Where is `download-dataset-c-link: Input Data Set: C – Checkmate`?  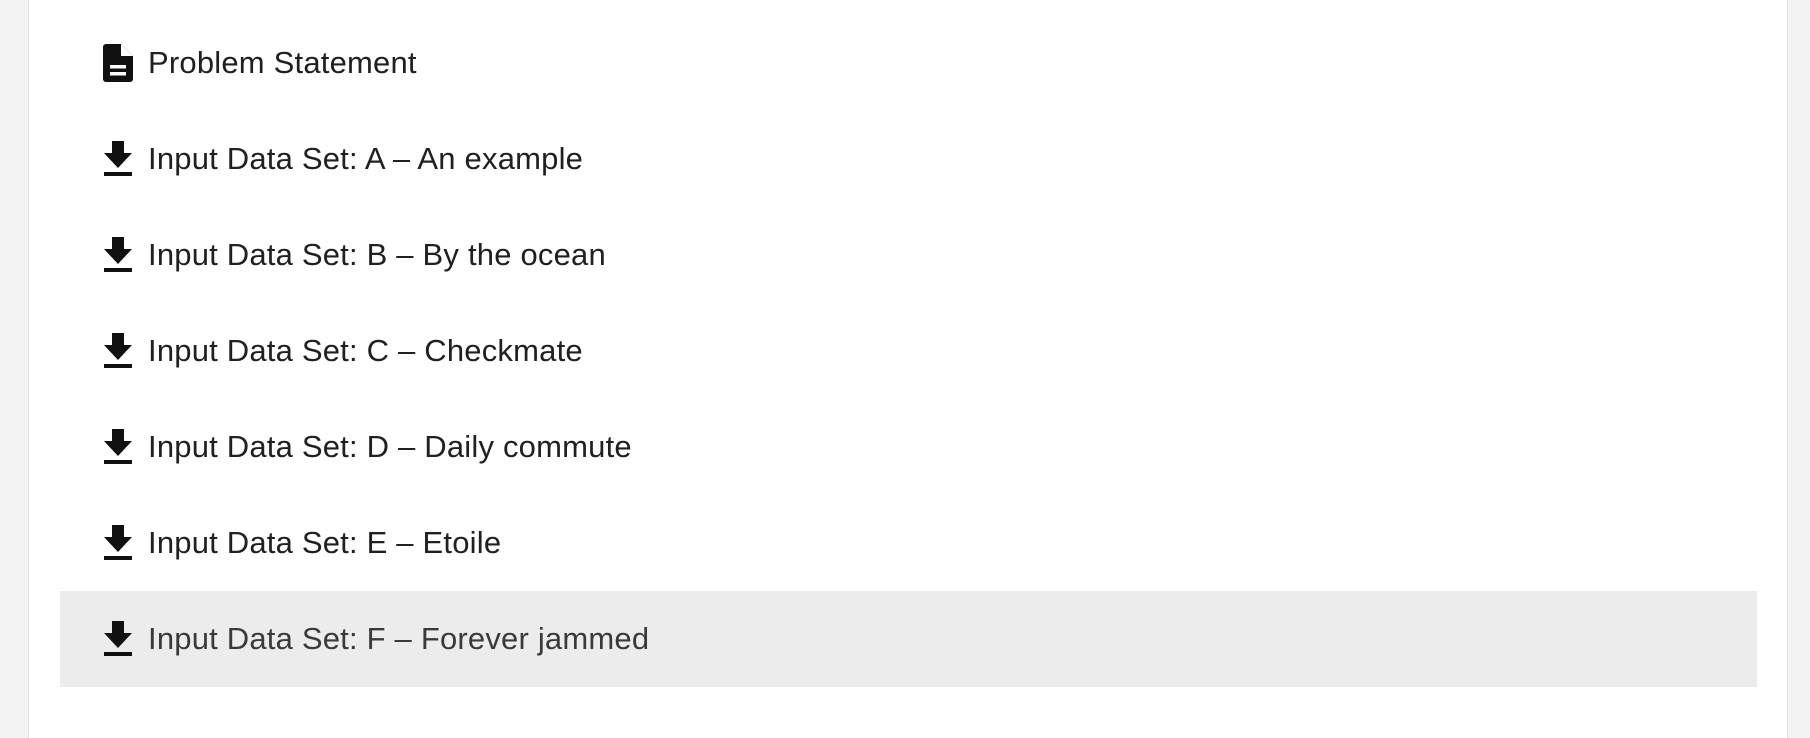
download-dataset-c-link: Input Data Set: C – Checkmate is located at coordinates (908, 351).